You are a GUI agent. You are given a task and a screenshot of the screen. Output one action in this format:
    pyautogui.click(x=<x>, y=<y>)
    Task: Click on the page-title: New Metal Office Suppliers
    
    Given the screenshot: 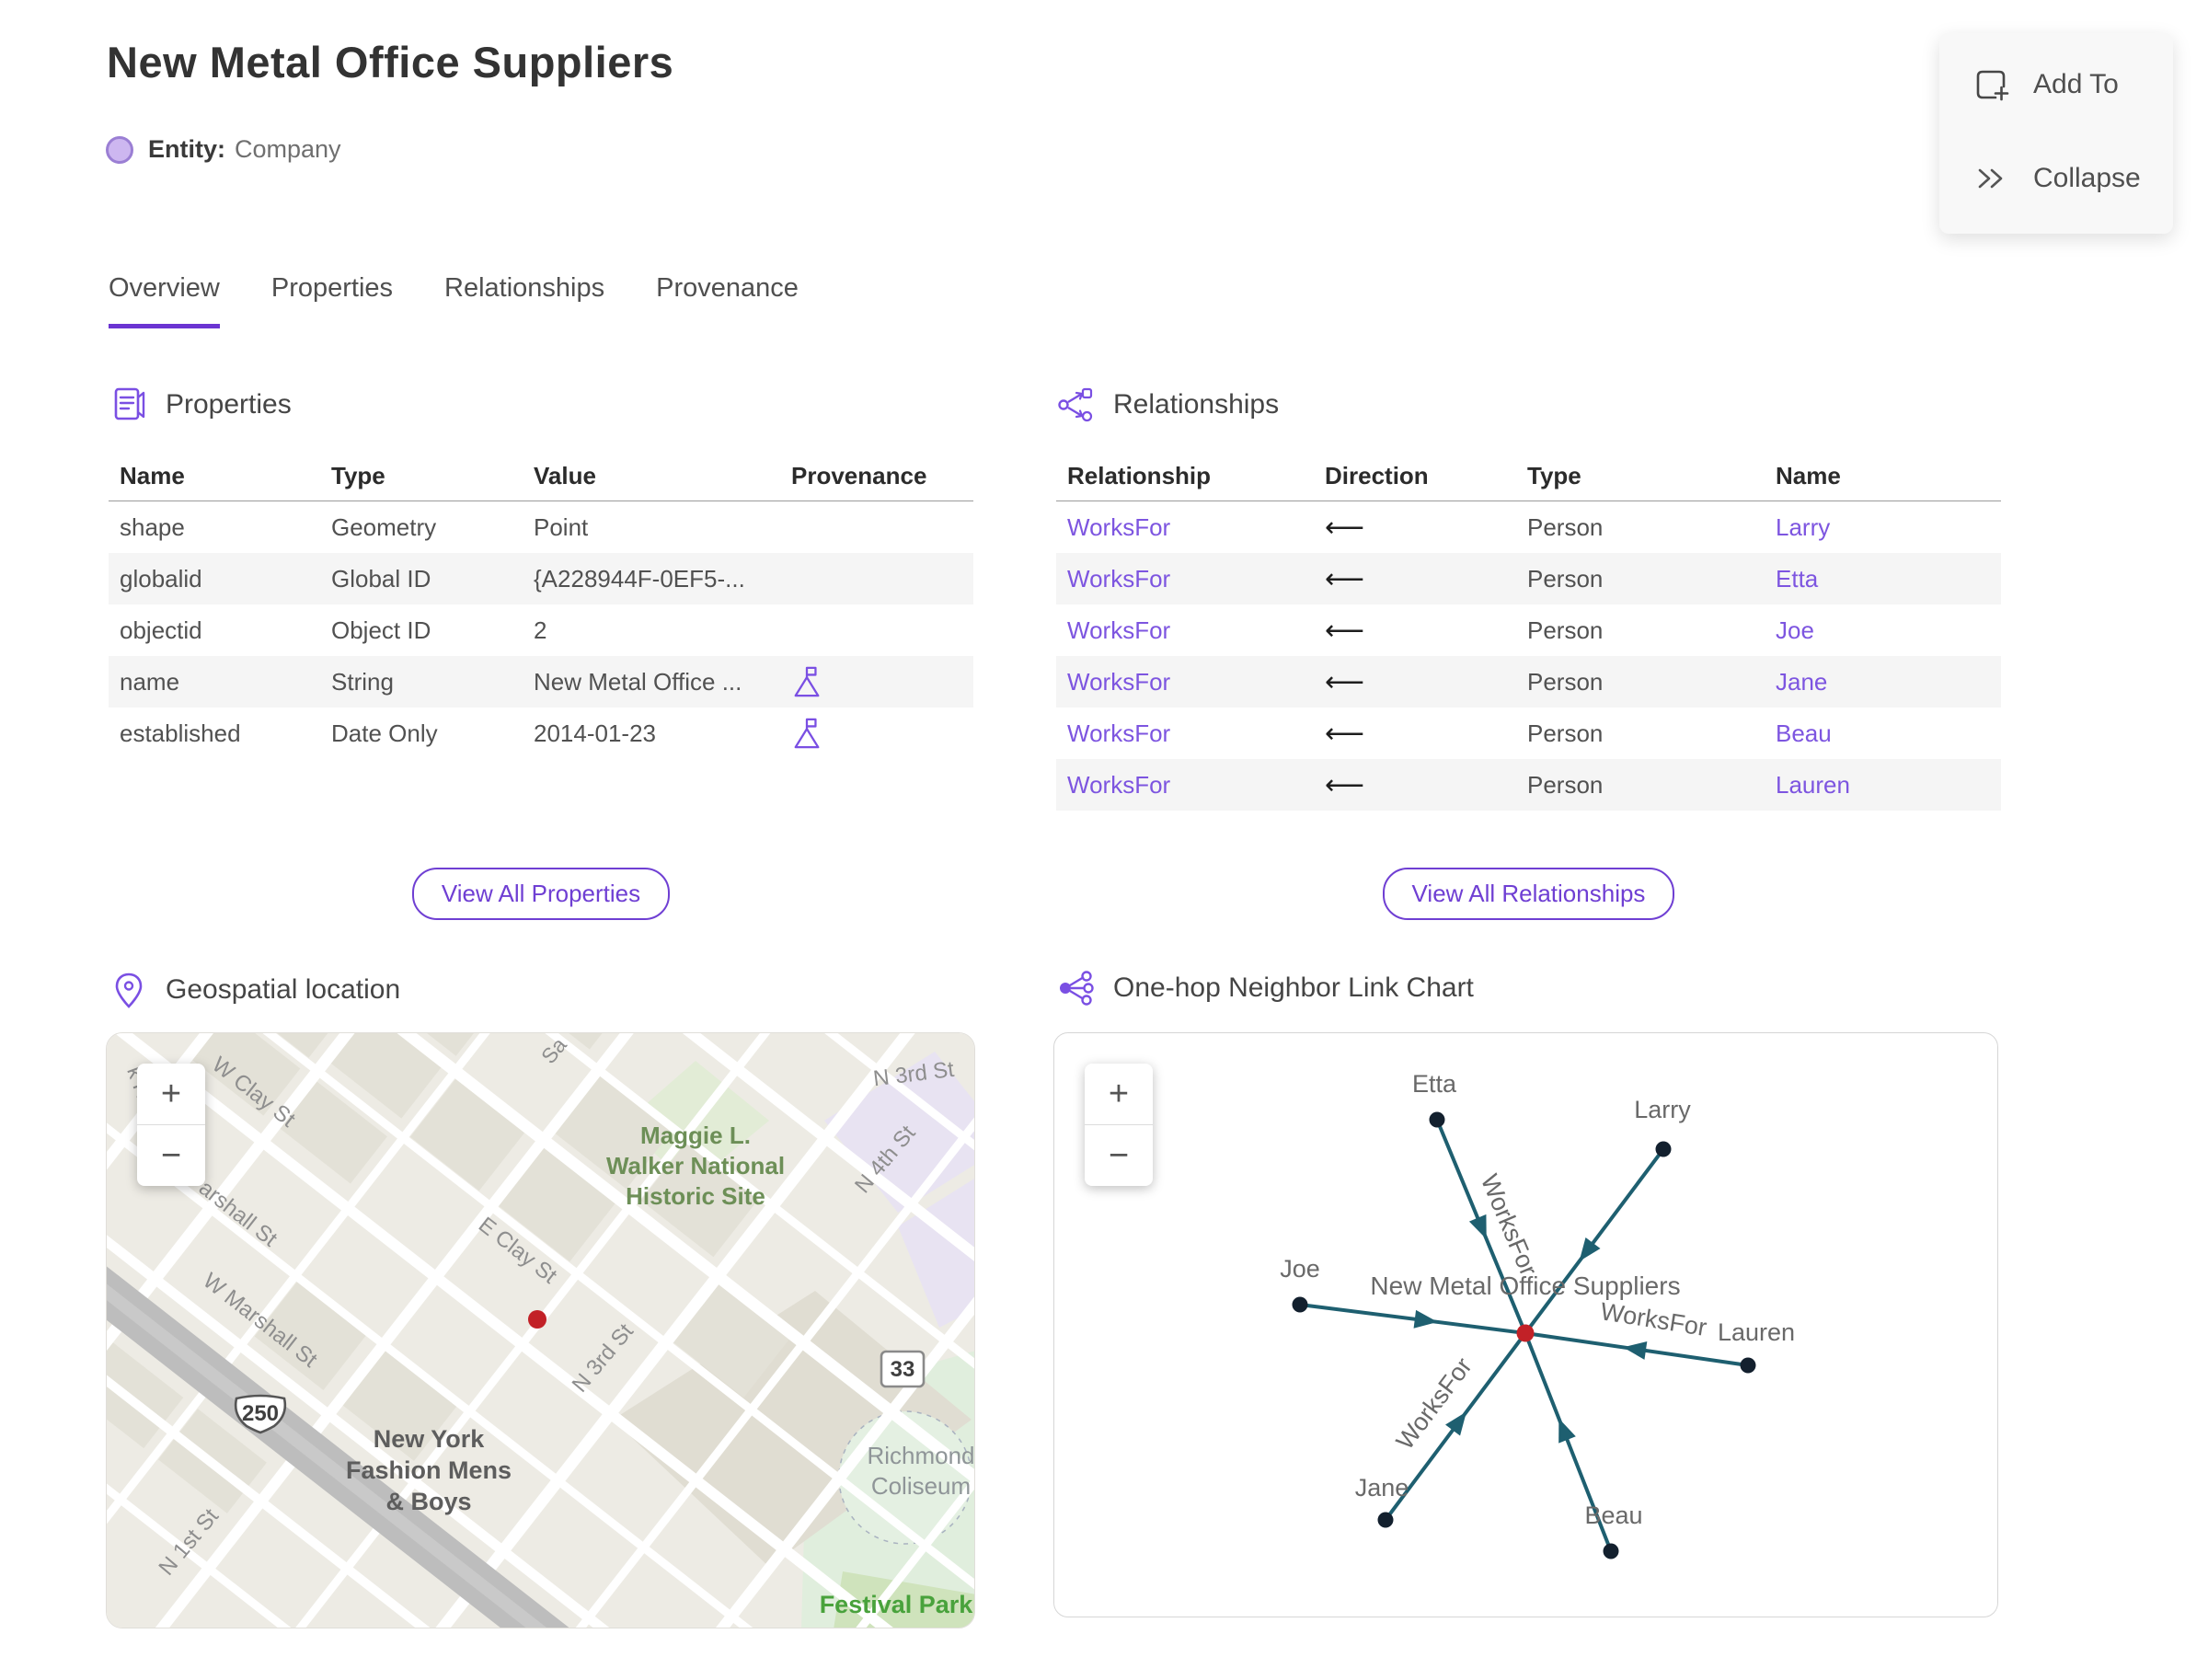 What is the action you would take?
    pyautogui.click(x=390, y=62)
    